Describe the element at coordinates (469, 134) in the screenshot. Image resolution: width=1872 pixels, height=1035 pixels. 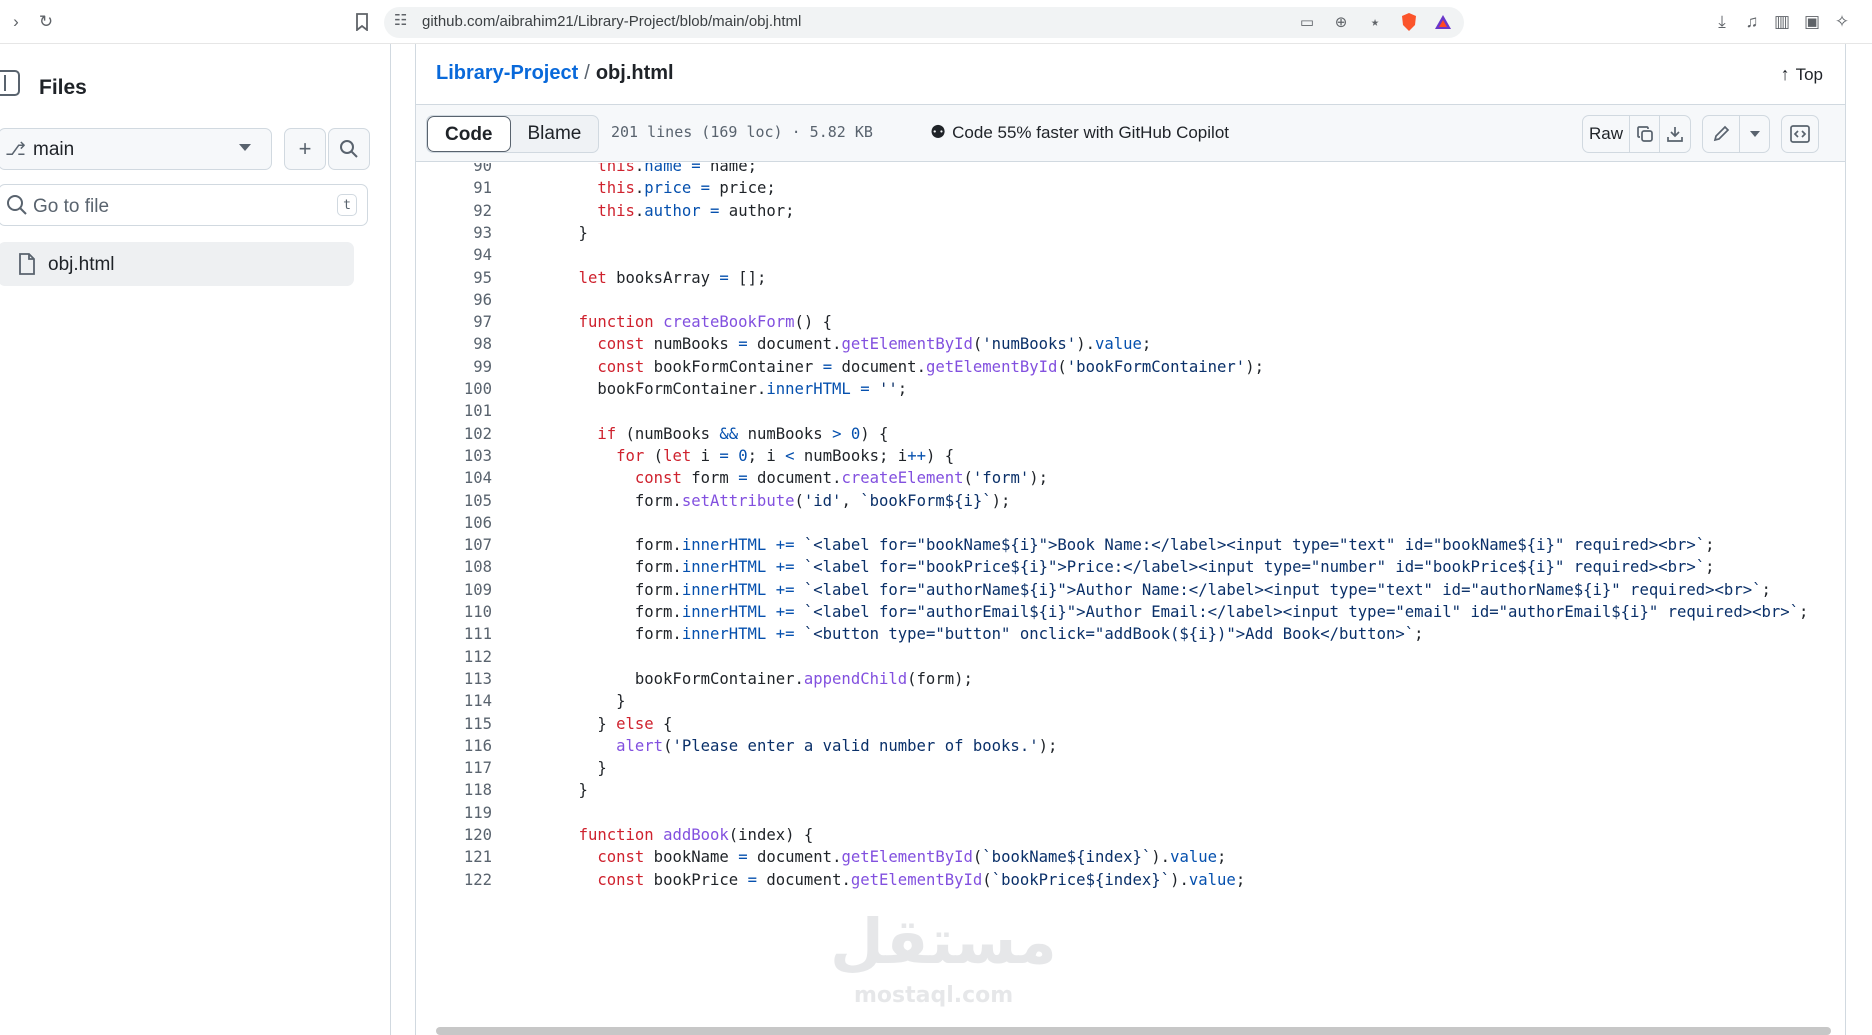
I see `tab-code: Code` at that location.